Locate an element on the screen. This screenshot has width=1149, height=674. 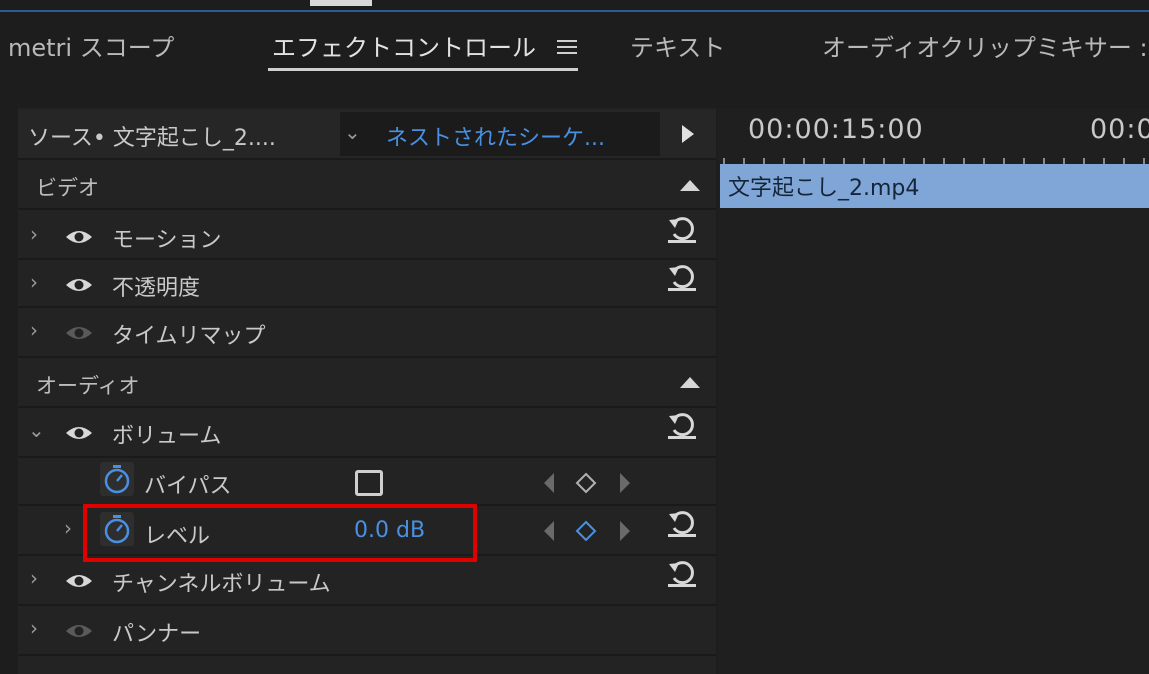
active-tab-underline is located at coordinates (423, 69).